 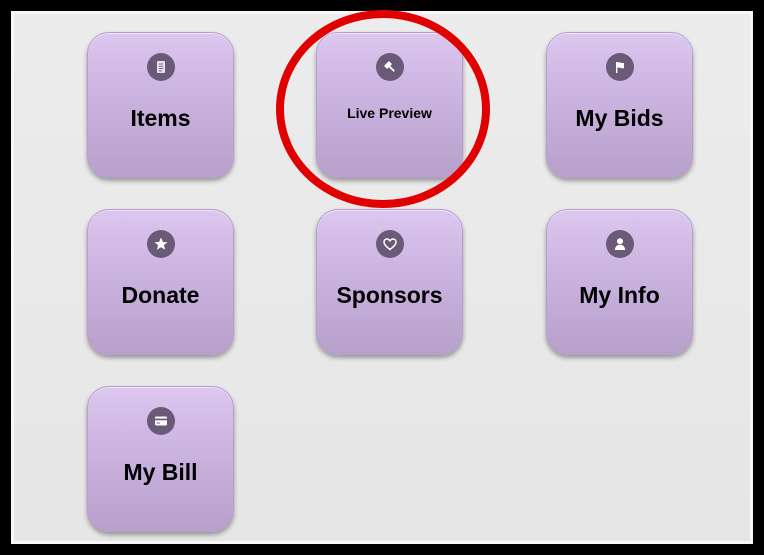 I want to click on donate-tile: Donate, so click(x=160, y=282).